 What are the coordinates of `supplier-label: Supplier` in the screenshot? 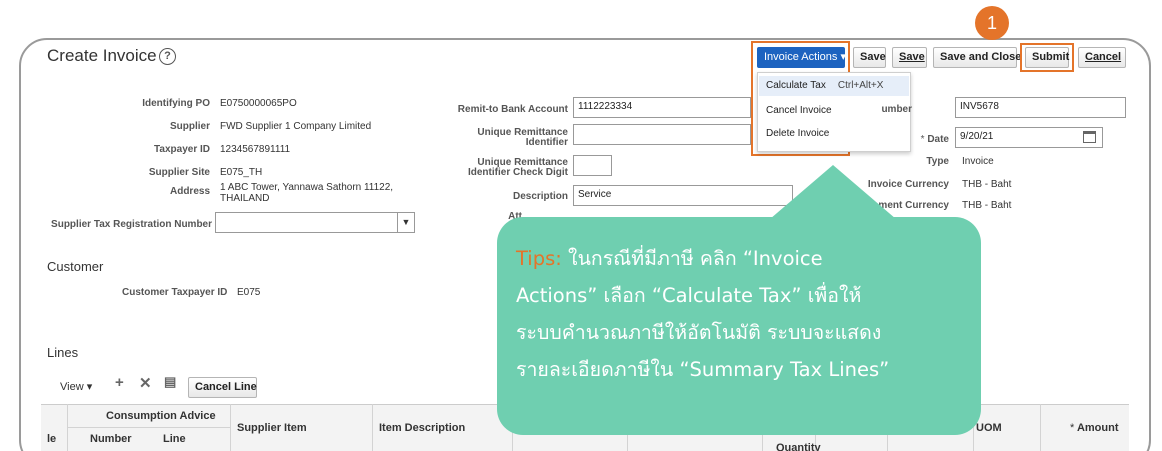 It's located at (189, 126).